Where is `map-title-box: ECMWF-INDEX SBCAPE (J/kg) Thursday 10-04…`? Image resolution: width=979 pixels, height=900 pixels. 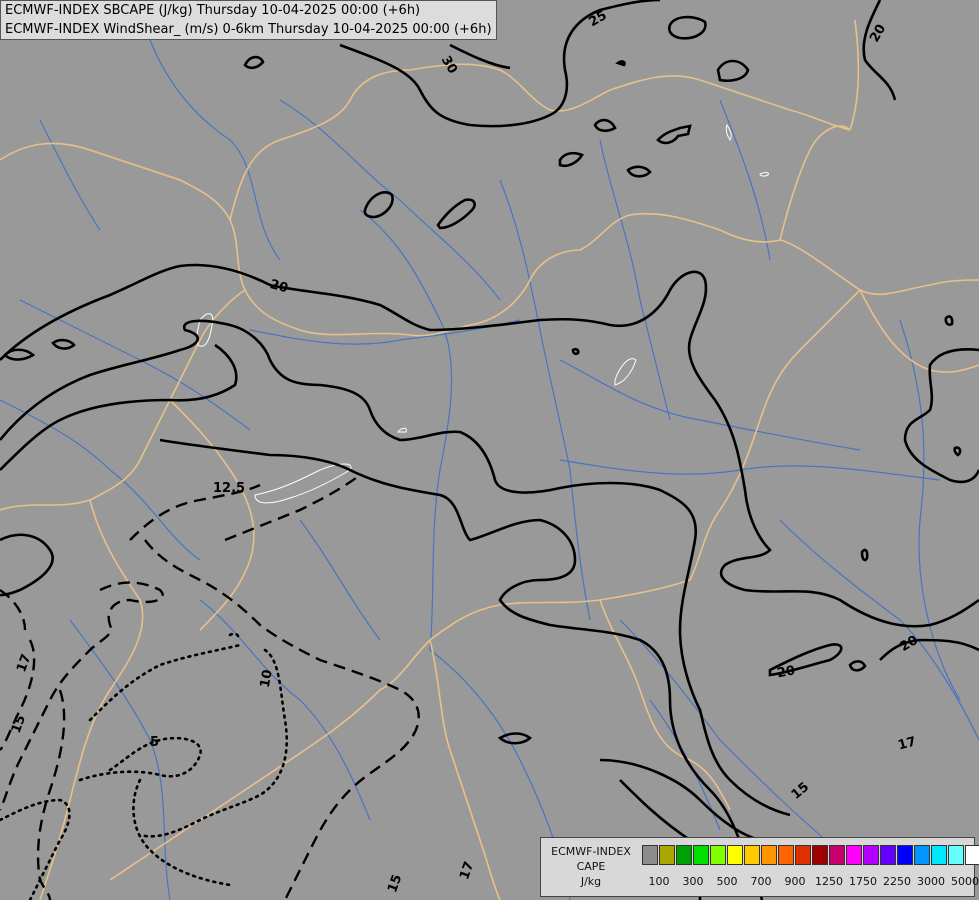 map-title-box: ECMWF-INDEX SBCAPE (J/kg) Thursday 10-04… is located at coordinates (248, 20).